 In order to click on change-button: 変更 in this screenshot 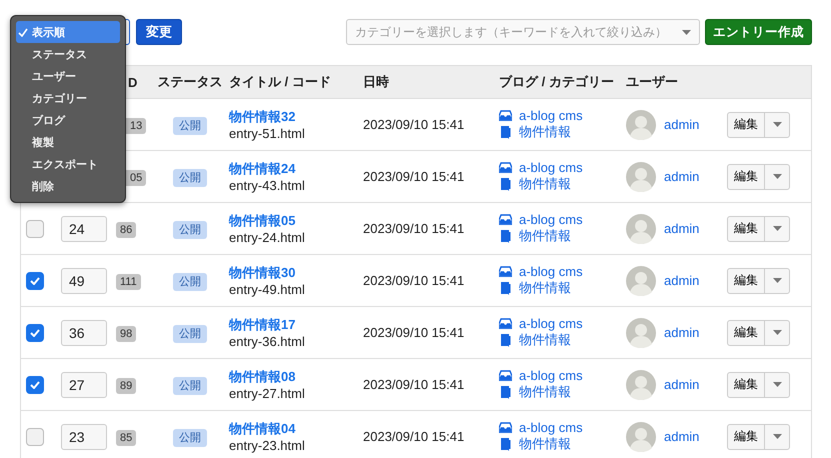, I will do `click(159, 32)`.